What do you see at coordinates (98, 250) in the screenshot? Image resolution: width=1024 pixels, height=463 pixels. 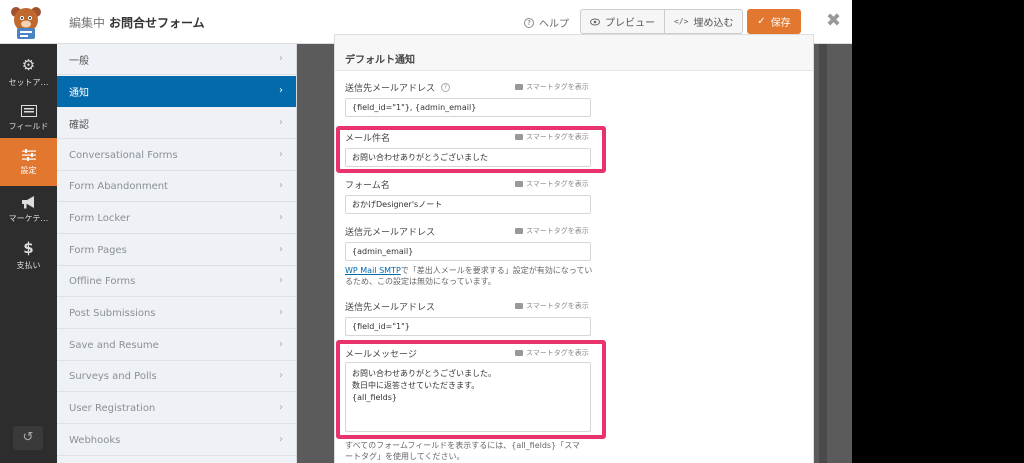 I see `panel-item-label: Form Pages` at bounding box center [98, 250].